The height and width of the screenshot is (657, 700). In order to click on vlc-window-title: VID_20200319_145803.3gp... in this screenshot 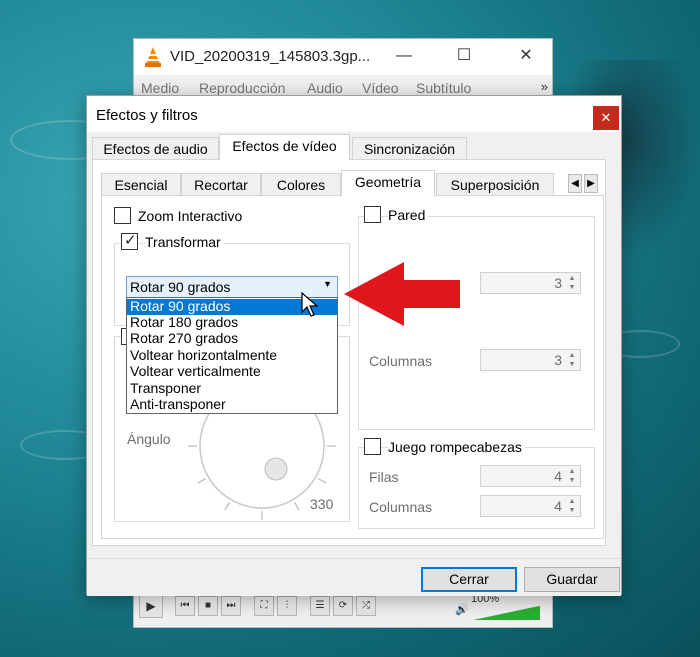, I will do `click(270, 56)`.